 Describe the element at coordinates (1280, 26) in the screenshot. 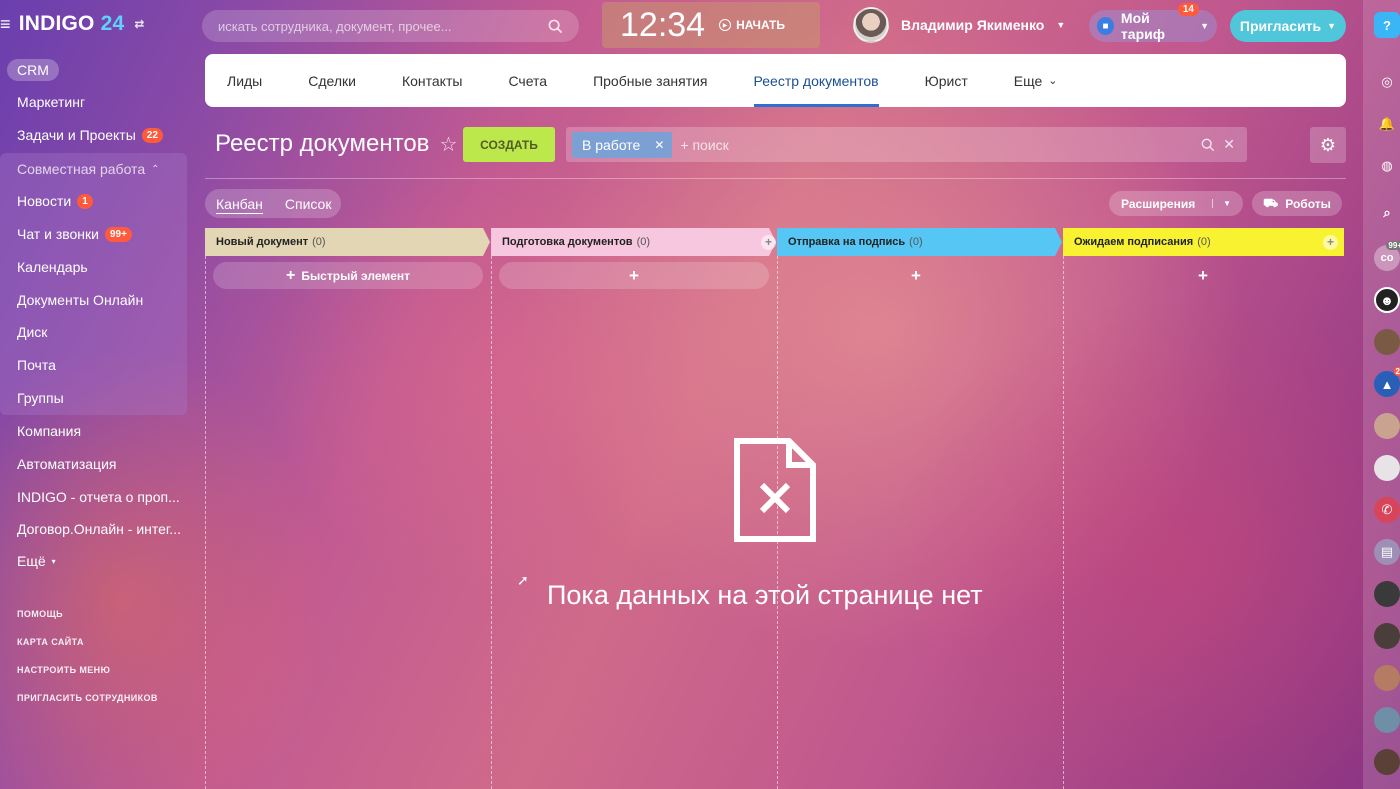

I see `invite-label: Пригласить` at that location.